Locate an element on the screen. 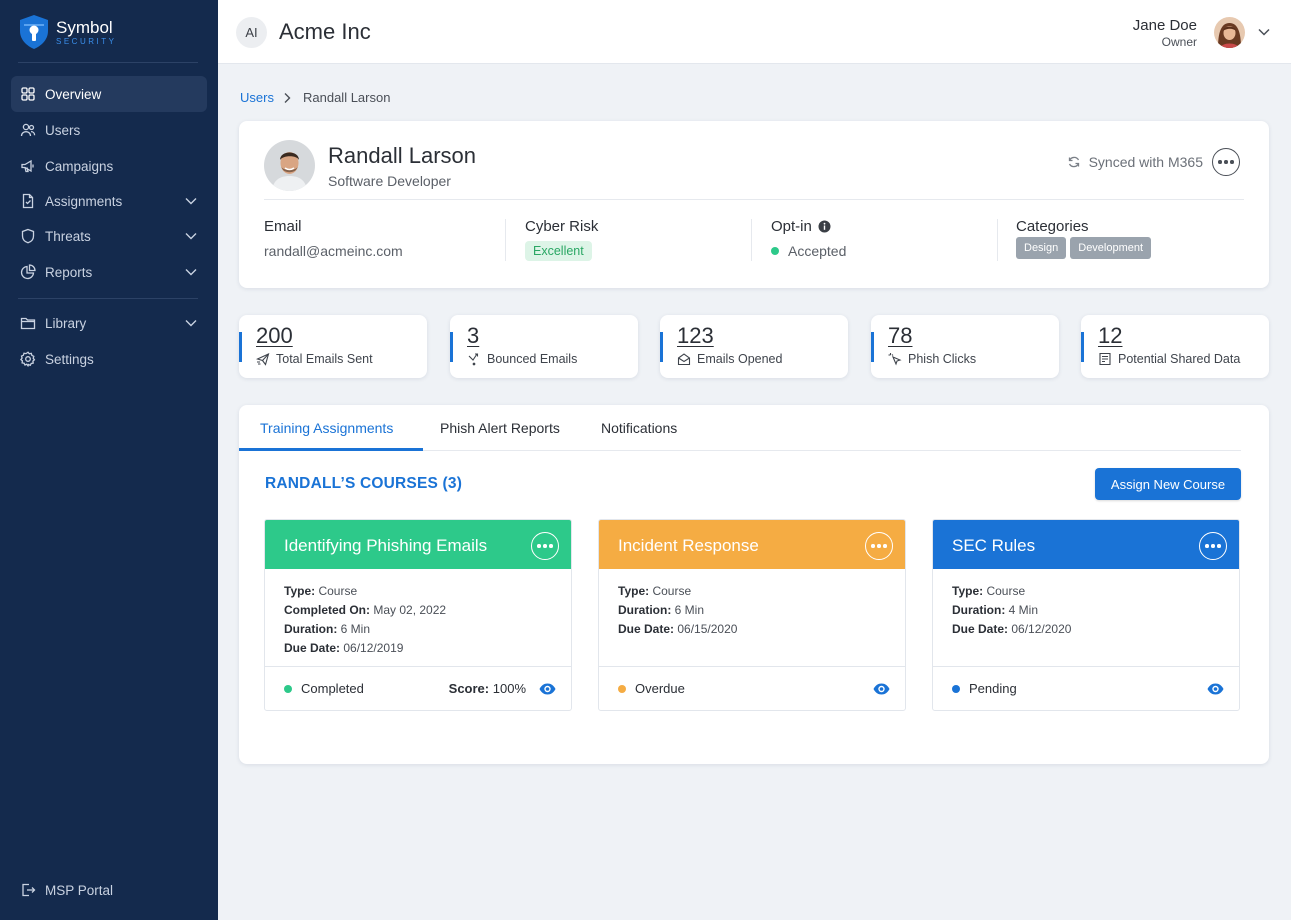 This screenshot has height=920, width=1291. course-footer: Overdue is located at coordinates (752, 688).